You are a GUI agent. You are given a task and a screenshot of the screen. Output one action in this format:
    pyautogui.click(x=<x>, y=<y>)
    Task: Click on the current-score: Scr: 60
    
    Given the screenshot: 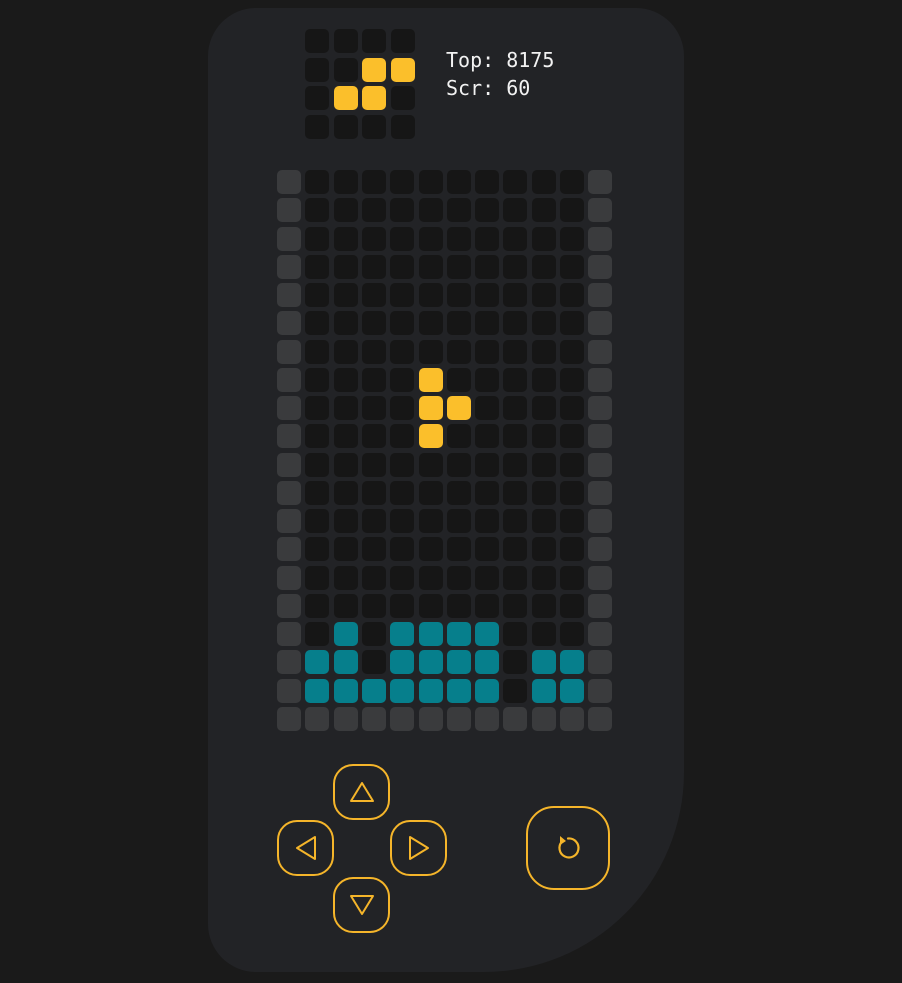 What is the action you would take?
    pyautogui.click(x=500, y=88)
    